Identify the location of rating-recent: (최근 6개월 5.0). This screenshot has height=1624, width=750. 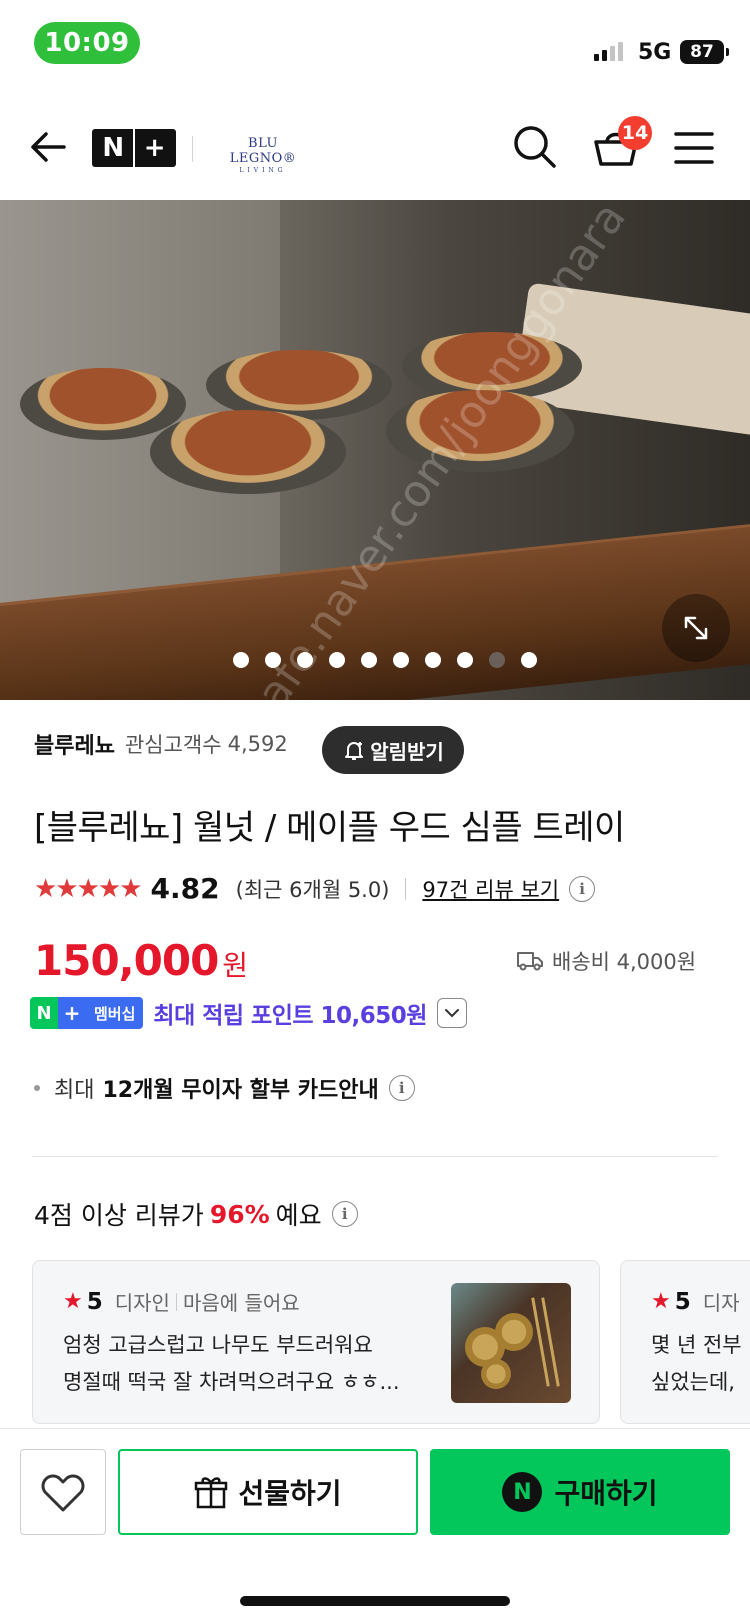
(312, 889).